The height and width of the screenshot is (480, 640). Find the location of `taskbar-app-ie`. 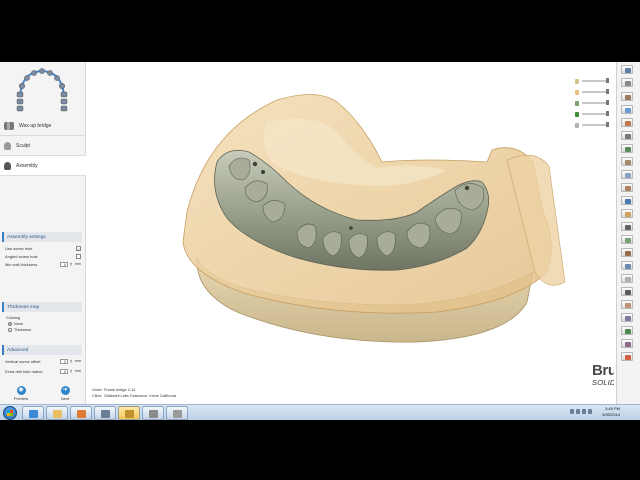

taskbar-app-ie is located at coordinates (33, 413).